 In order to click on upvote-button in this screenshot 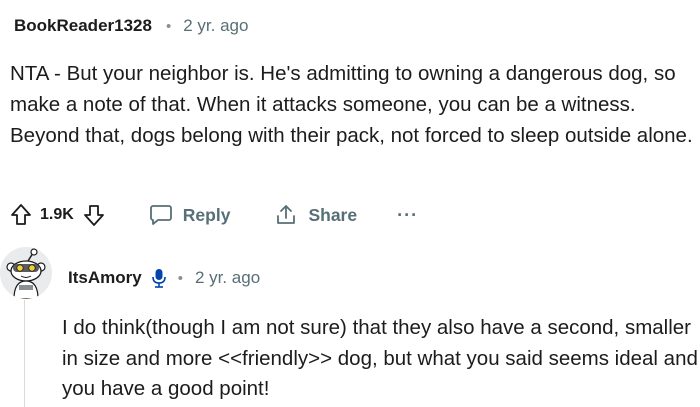, I will do `click(21, 215)`.